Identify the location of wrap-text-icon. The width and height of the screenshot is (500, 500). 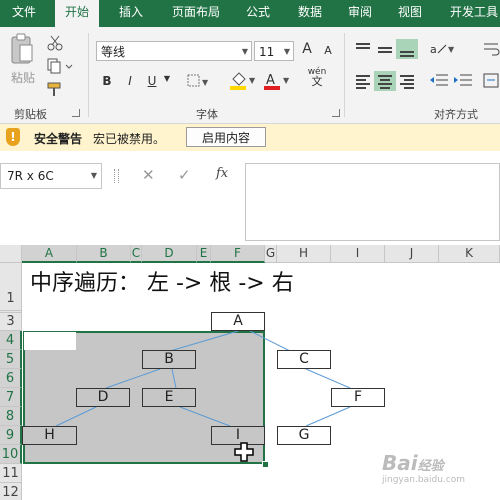
(492, 49).